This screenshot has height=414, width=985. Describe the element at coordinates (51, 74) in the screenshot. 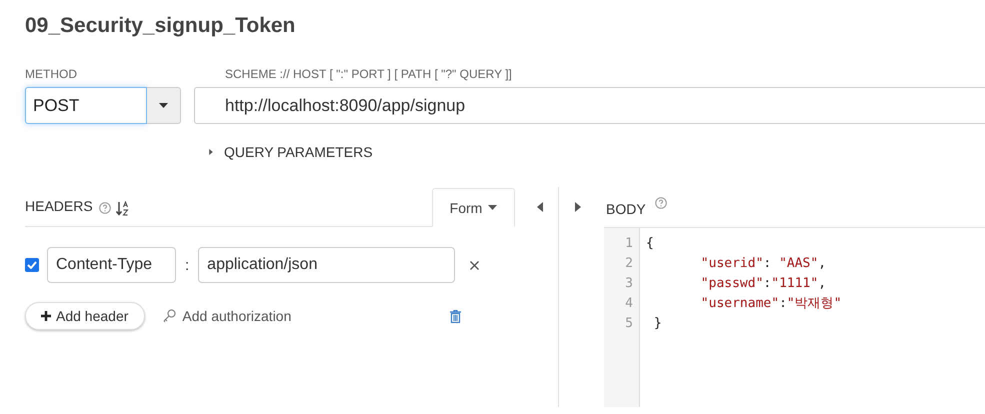

I see `method-label: METHOD` at that location.